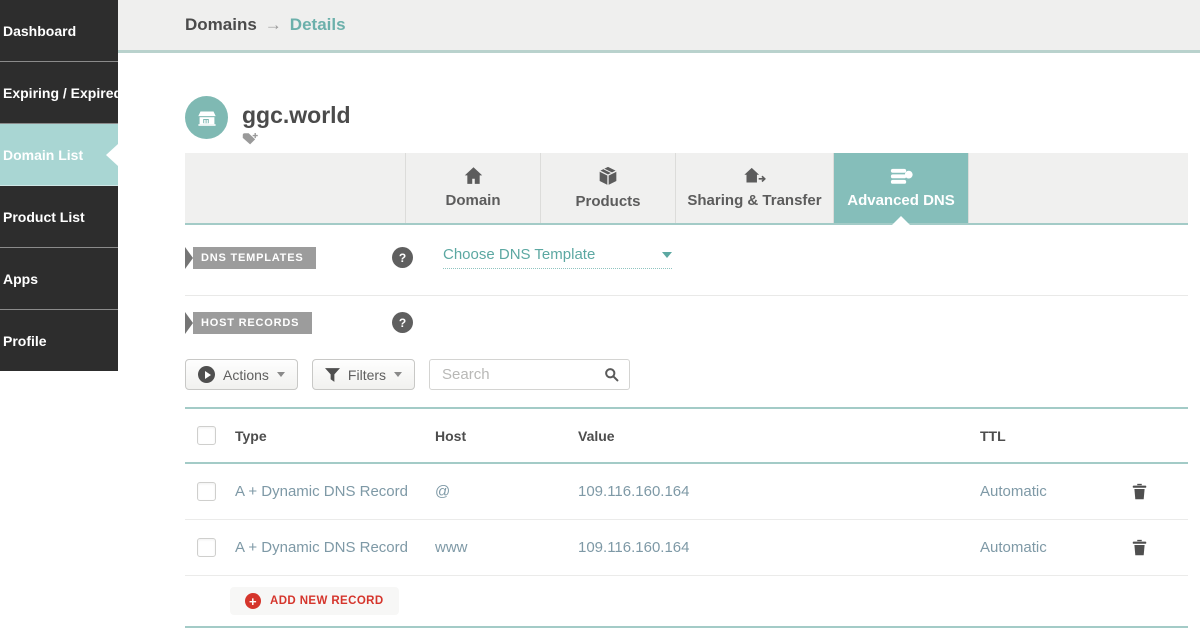  I want to click on storefront-icon, so click(207, 118).